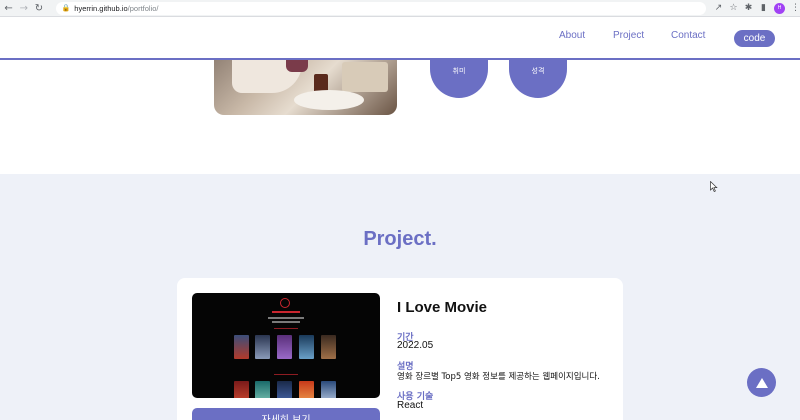 The height and width of the screenshot is (420, 800). What do you see at coordinates (538, 71) in the screenshot?
I see `personality-label: 성격` at bounding box center [538, 71].